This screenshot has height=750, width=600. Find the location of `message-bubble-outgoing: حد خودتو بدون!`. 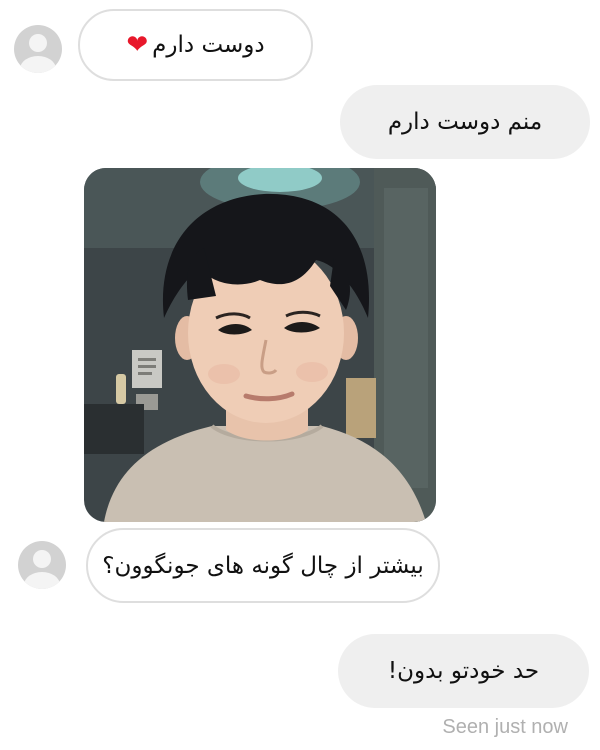

message-bubble-outgoing: حد خودتو بدون! is located at coordinates (463, 671).